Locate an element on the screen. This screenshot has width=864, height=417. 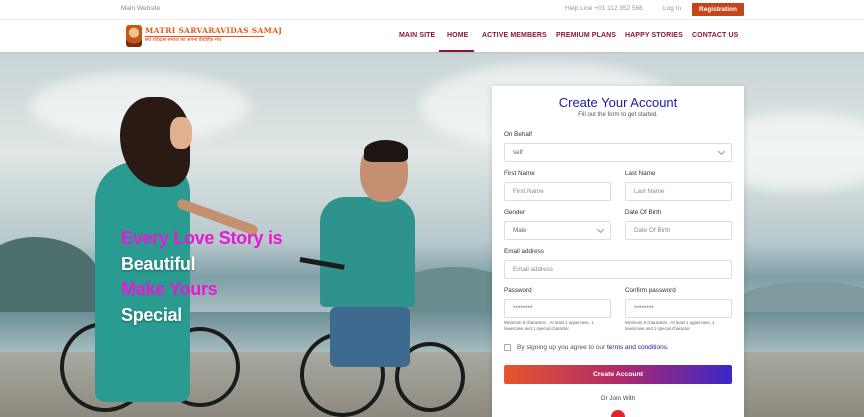
man-figure is located at coordinates (367, 252).